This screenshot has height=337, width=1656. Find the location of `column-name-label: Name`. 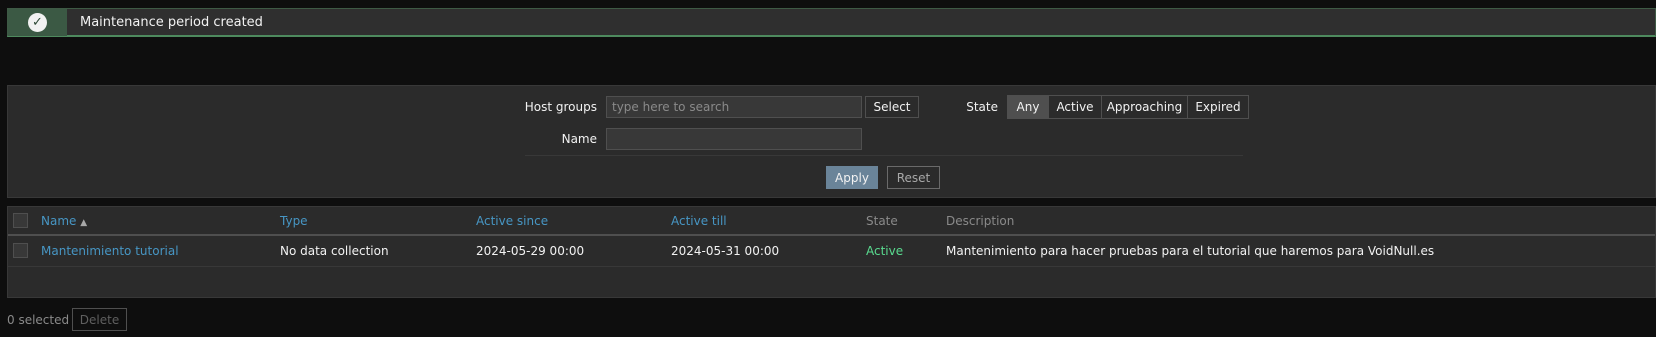

column-name-label: Name is located at coordinates (59, 221).